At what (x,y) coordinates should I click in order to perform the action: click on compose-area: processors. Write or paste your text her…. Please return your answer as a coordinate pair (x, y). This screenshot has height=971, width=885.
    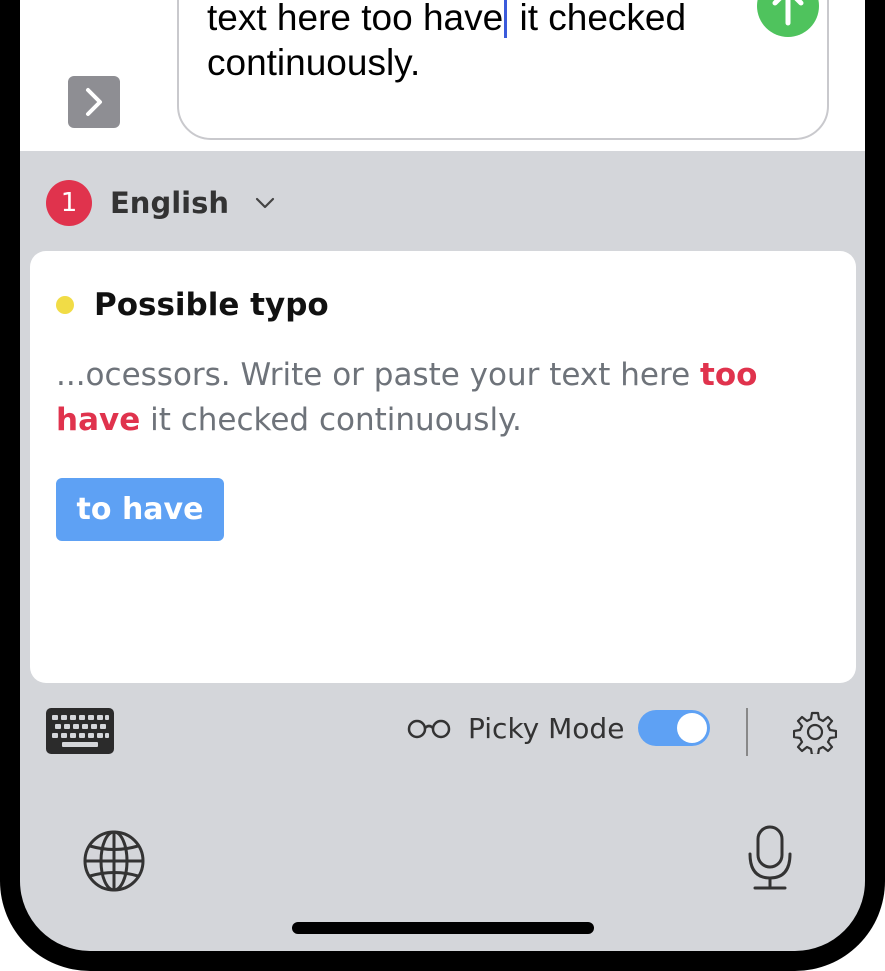
    Looking at the image, I should click on (442, 75).